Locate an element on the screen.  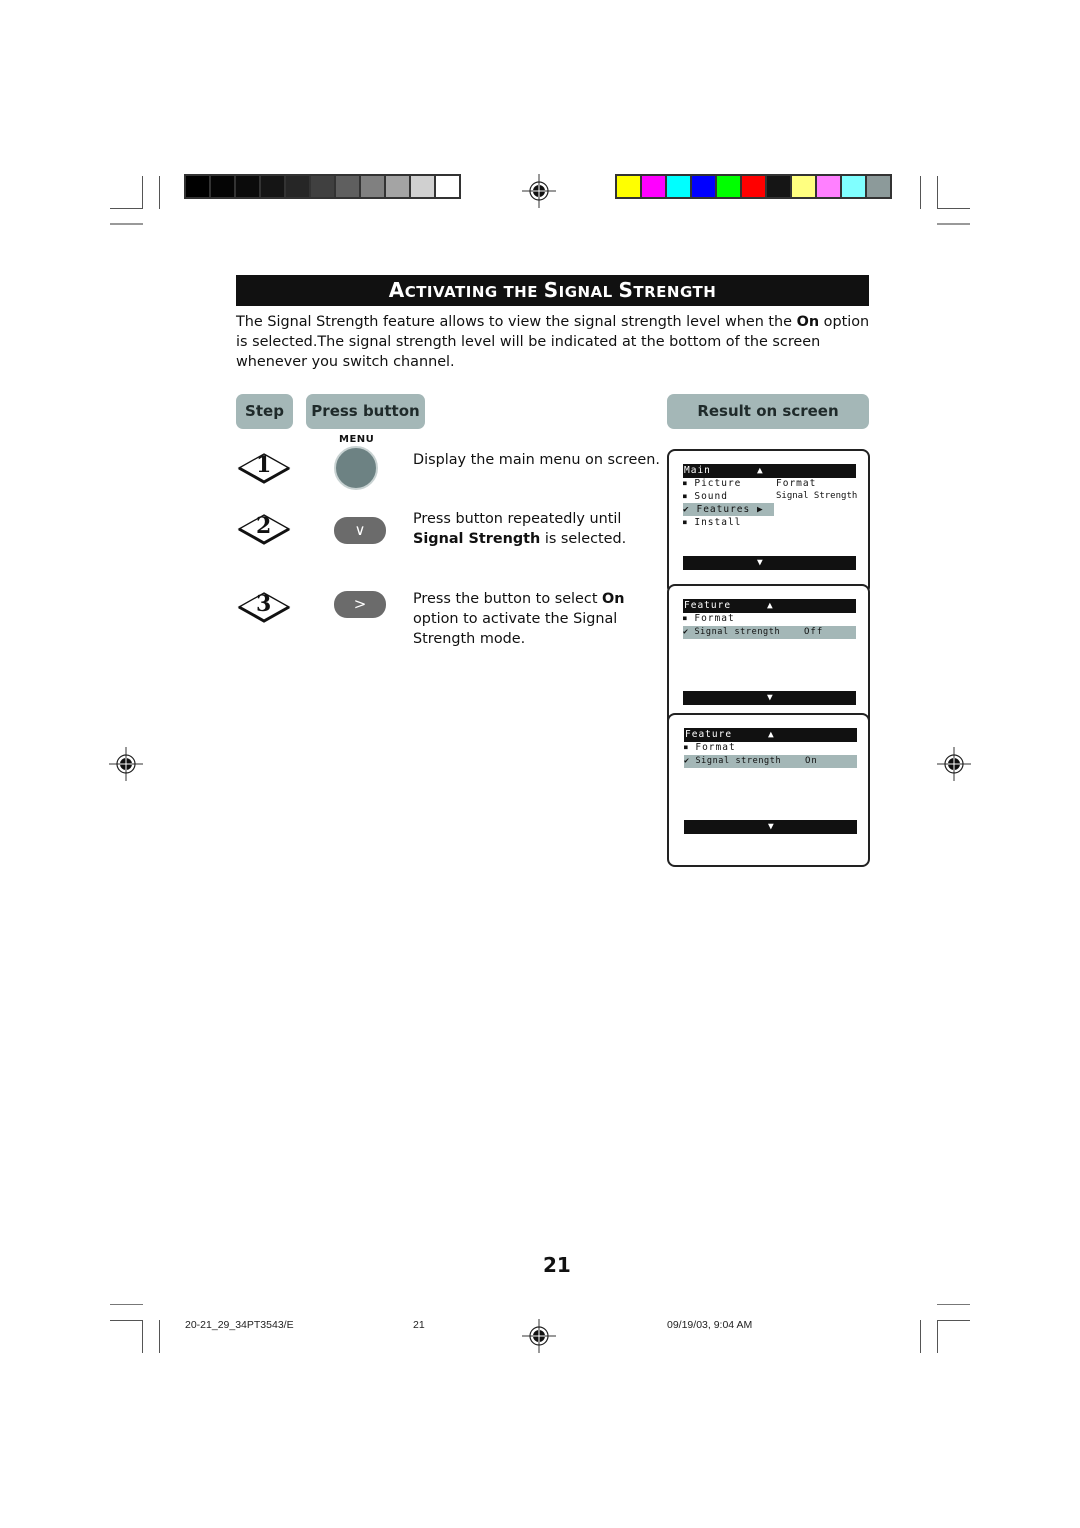
osd-row-picture: ■ Picture is located at coordinates (712, 483).